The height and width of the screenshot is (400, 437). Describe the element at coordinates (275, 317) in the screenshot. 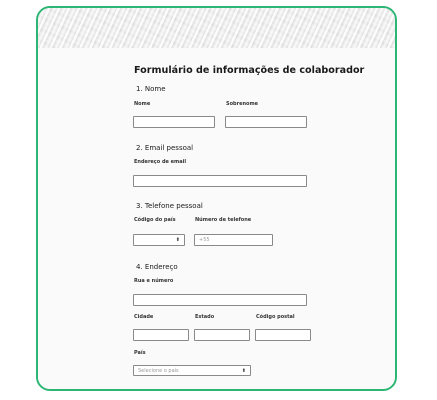

I see `zip-label: Código postal` at that location.